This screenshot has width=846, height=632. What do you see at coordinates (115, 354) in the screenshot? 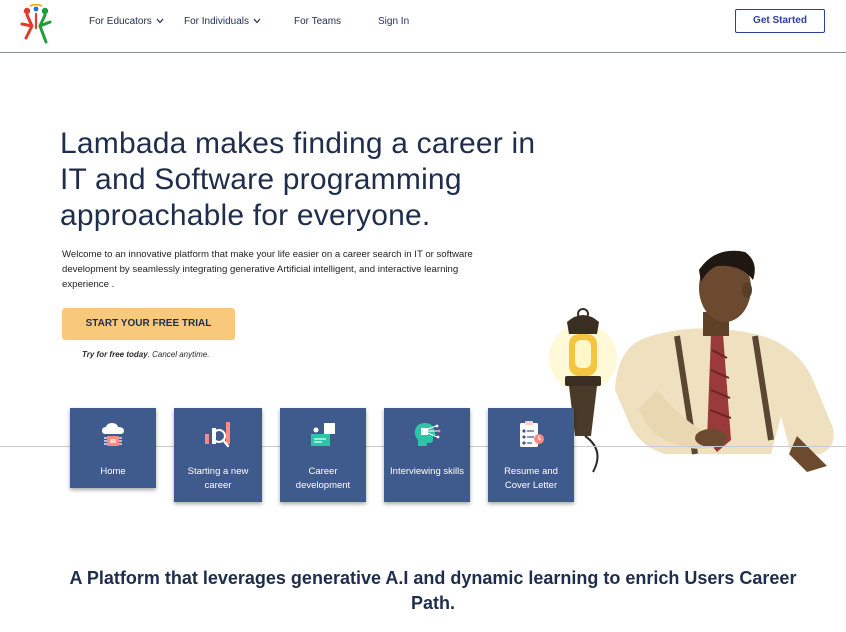
I see `free-trial-note-bold: Try for free today` at bounding box center [115, 354].